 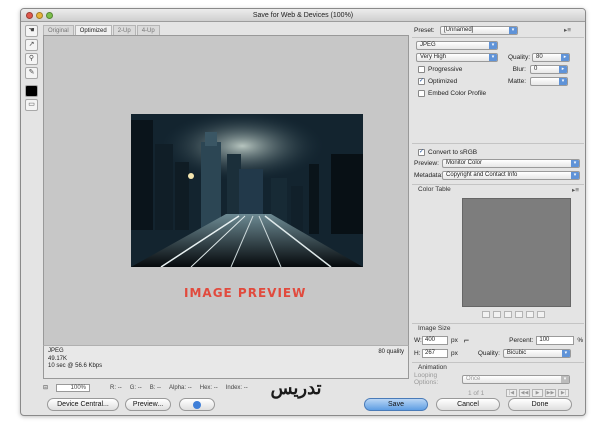 I want to click on preset-label: Preset:, so click(x=424, y=30).